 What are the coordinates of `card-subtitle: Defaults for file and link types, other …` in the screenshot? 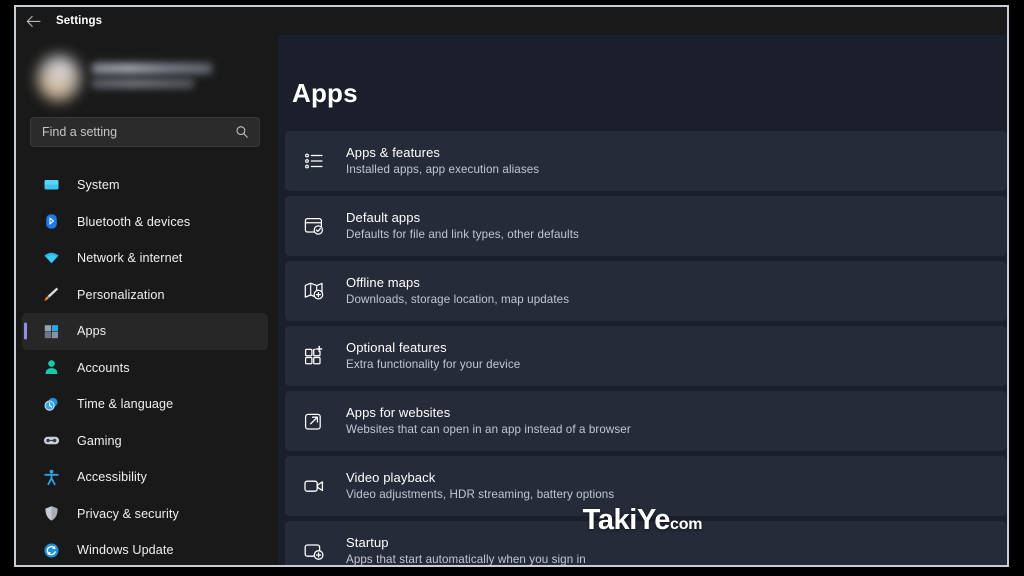 It's located at (462, 235).